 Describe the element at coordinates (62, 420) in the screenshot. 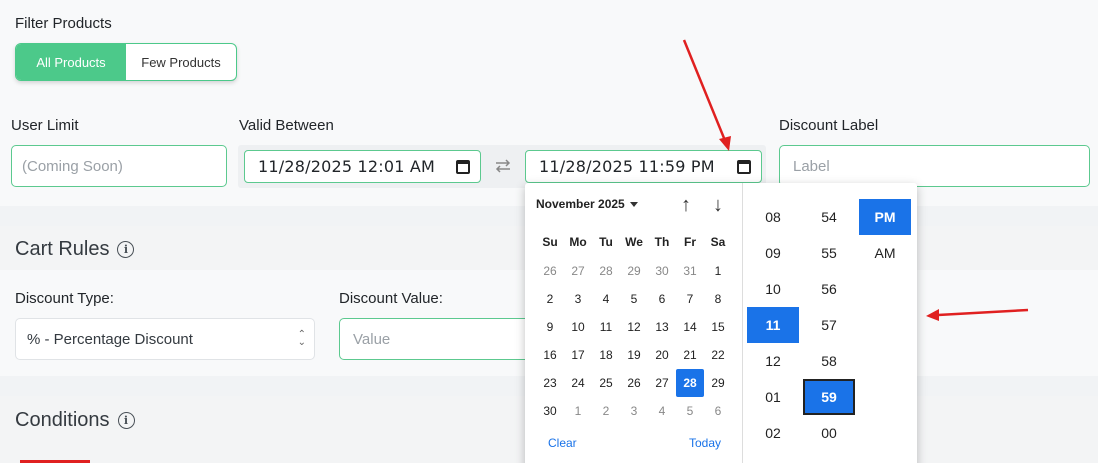

I see `conditions-title: Conditions` at that location.